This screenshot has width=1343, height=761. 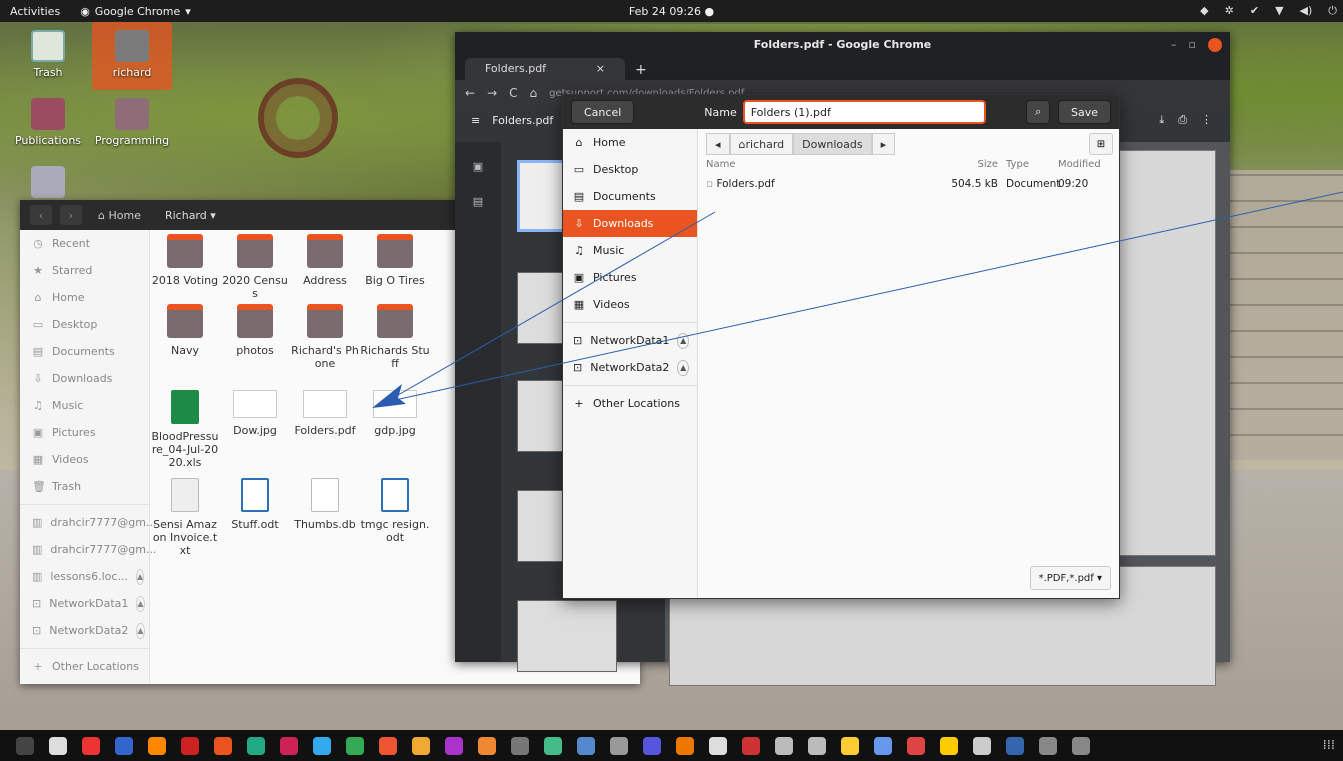 I want to click on files-sidebar-item: ★ Starred, so click(x=84, y=270).